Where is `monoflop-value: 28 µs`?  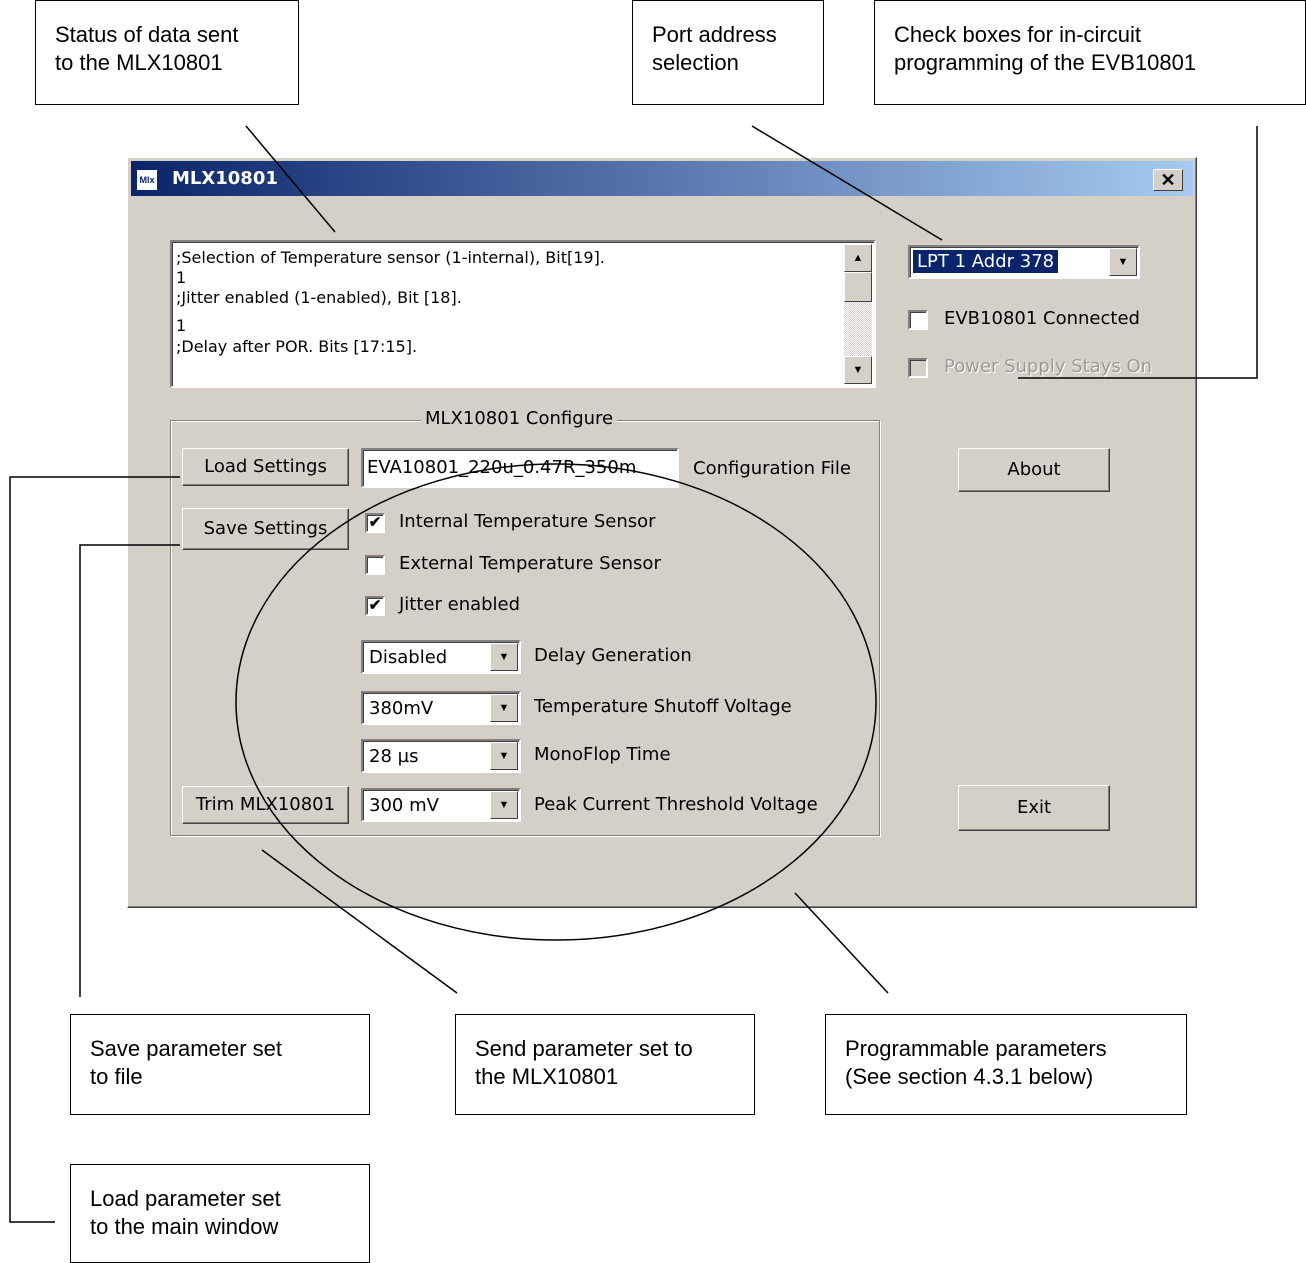 monoflop-value: 28 µs is located at coordinates (394, 756).